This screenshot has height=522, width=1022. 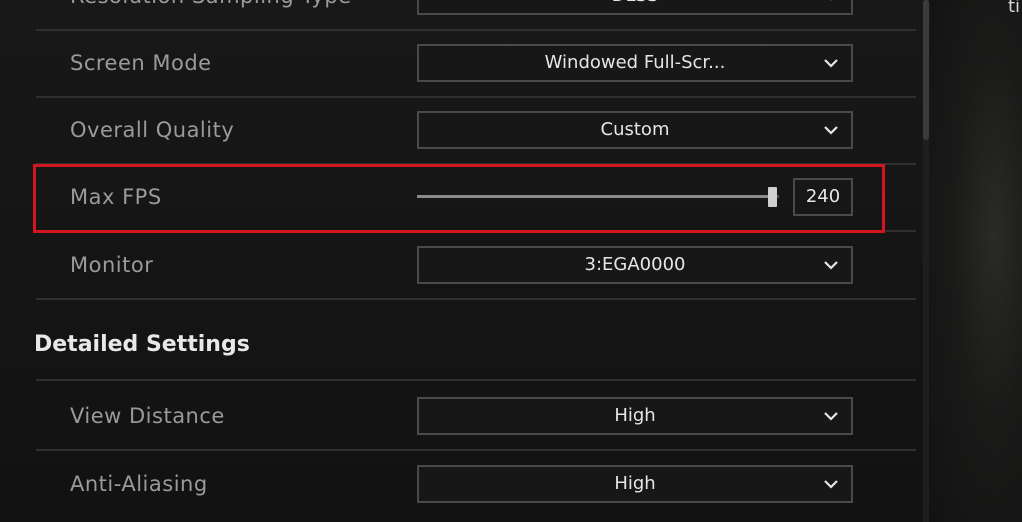 I want to click on setting-label: Overall Quality, so click(x=152, y=130).